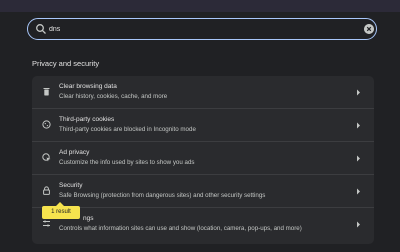  I want to click on cookie-icon, so click(46, 124).